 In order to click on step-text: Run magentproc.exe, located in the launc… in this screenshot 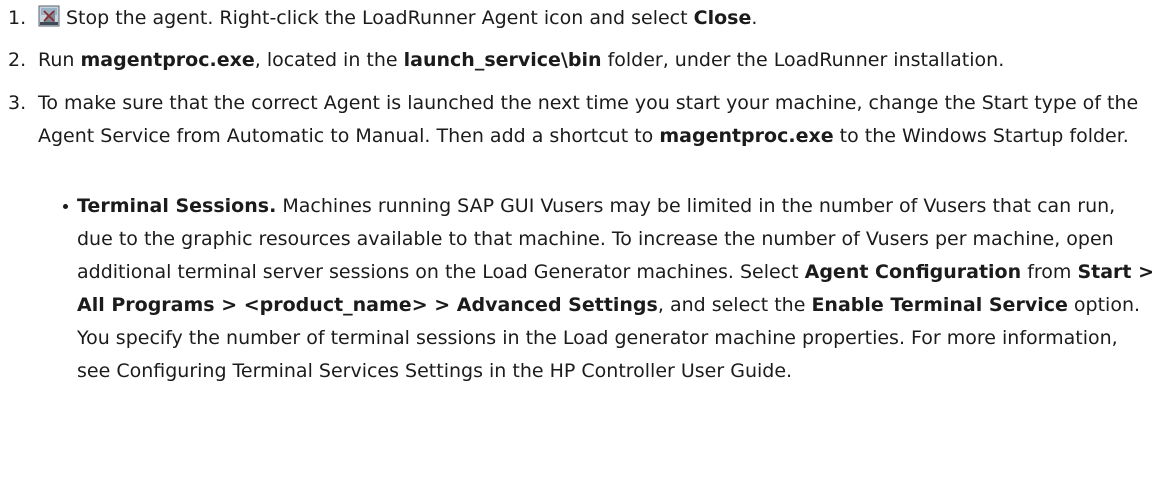, I will do `click(521, 60)`.